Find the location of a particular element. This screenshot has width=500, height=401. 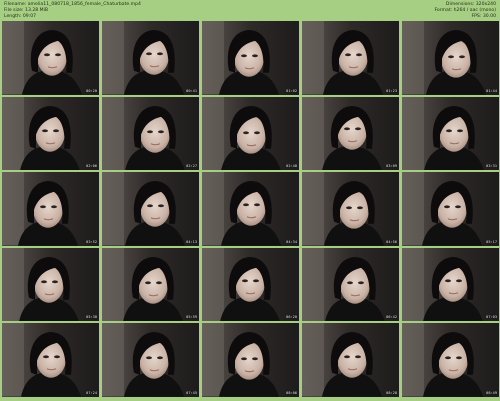

video-thumbnail: 07:03 is located at coordinates (450, 284).